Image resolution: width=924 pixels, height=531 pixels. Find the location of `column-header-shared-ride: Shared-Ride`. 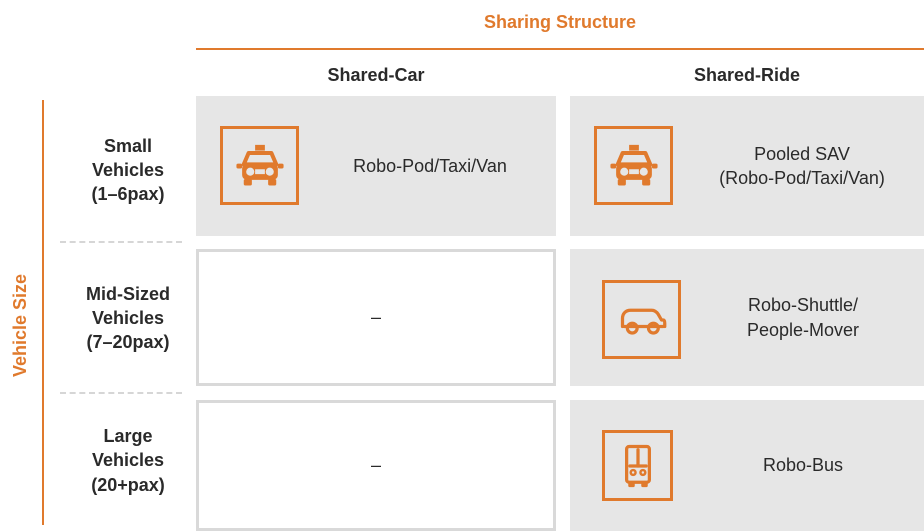

column-header-shared-ride: Shared-Ride is located at coordinates (747, 74).